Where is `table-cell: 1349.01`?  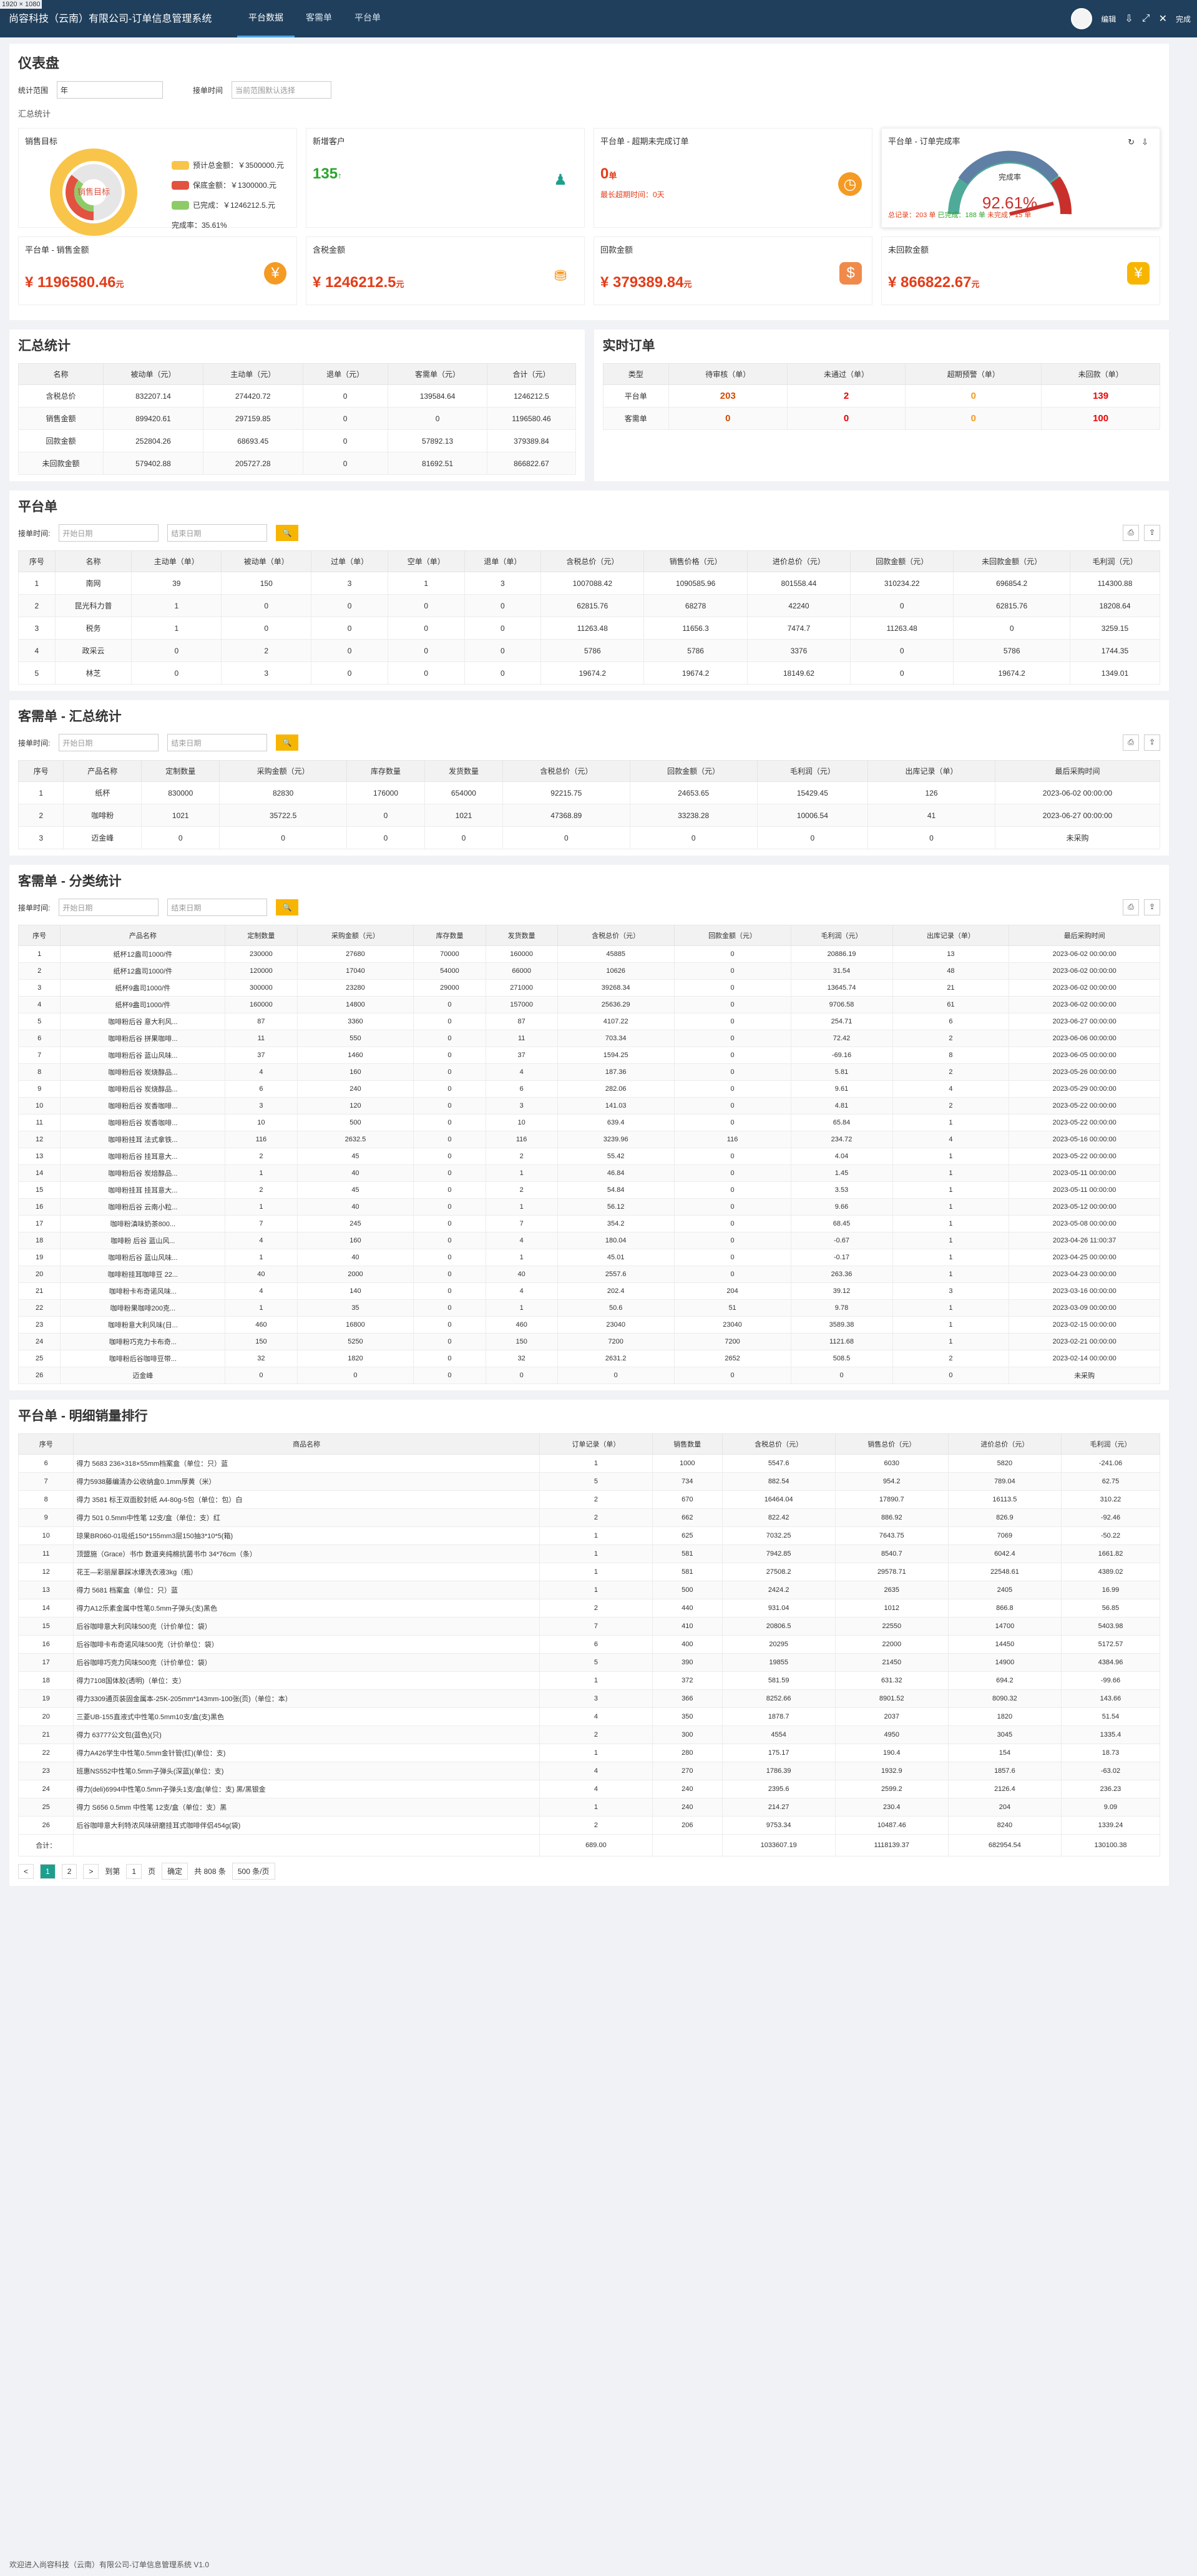 table-cell: 1349.01 is located at coordinates (1115, 673).